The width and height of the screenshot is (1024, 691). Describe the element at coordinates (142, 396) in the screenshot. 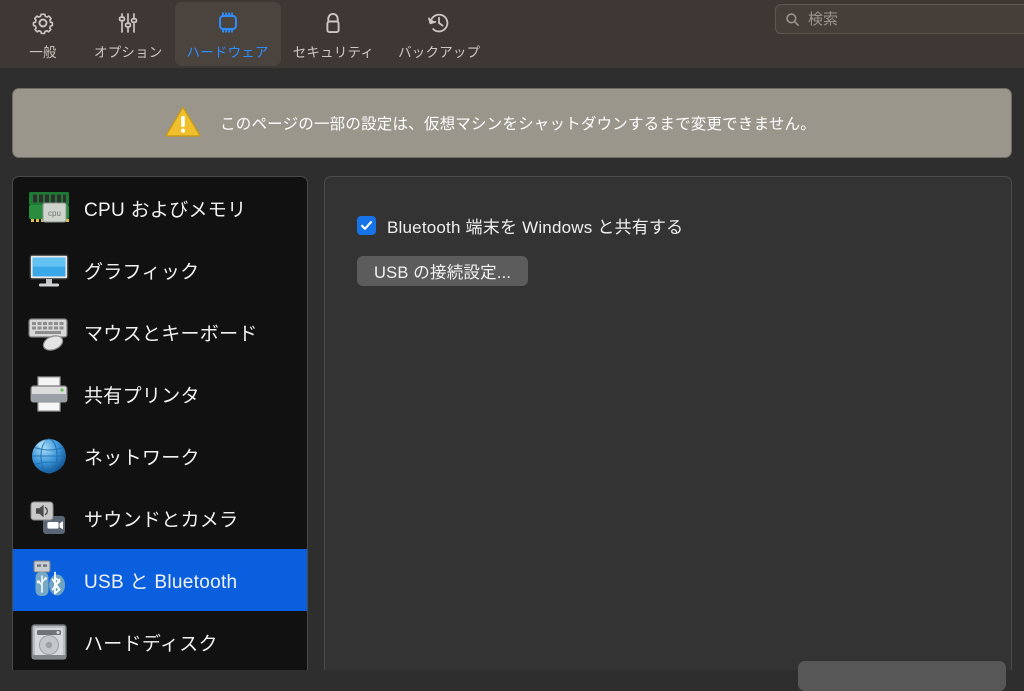

I see `sidebar-item-shared-printer-label: 共有プリンタ` at that location.